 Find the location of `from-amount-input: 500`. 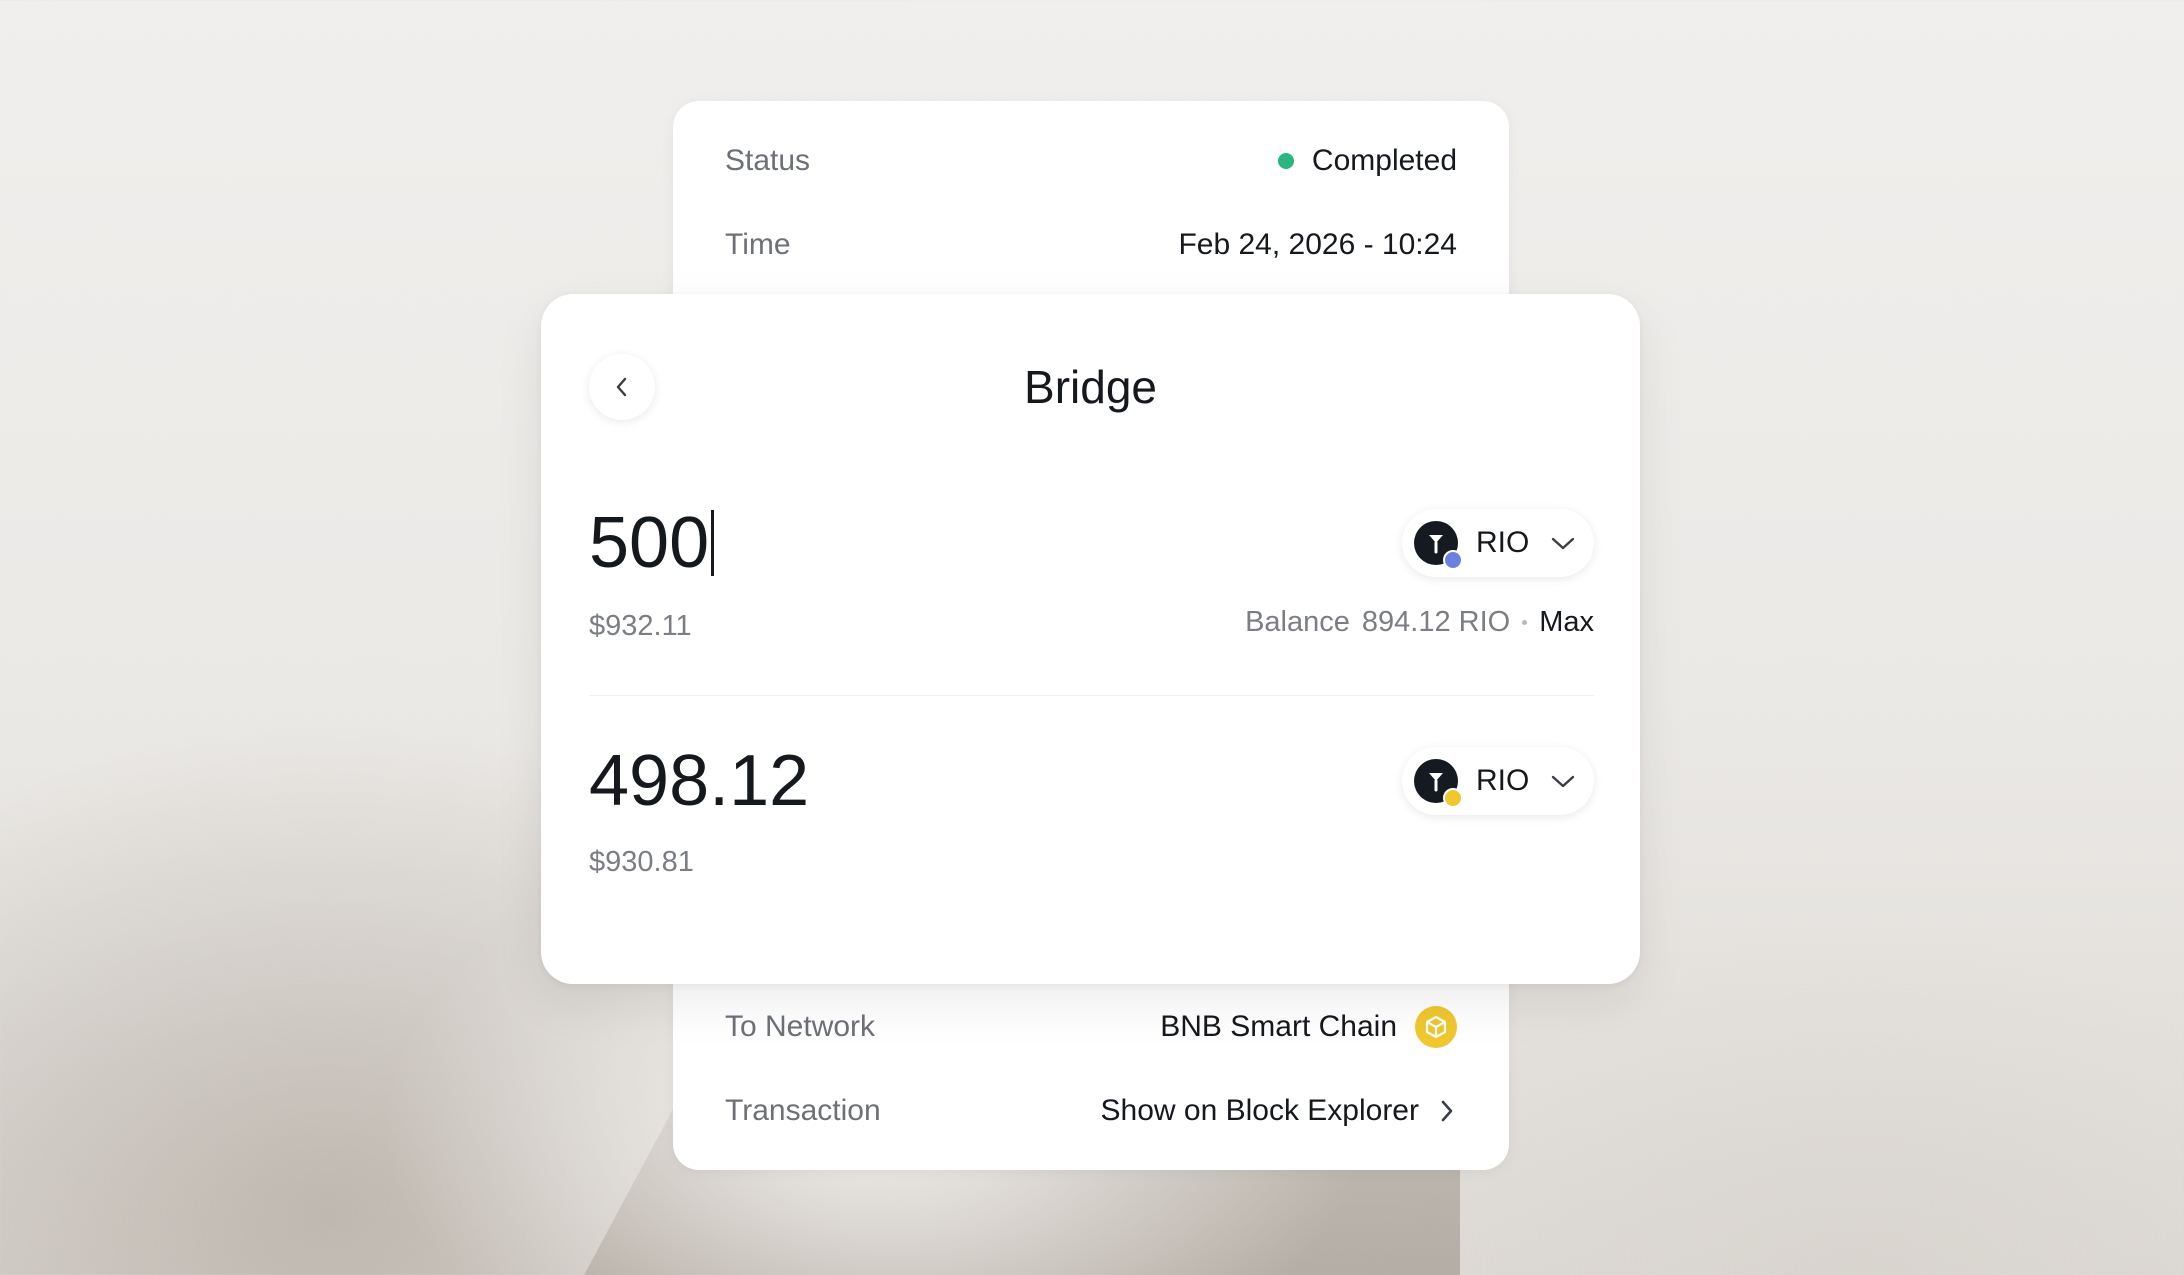

from-amount-input: 500 is located at coordinates (652, 543).